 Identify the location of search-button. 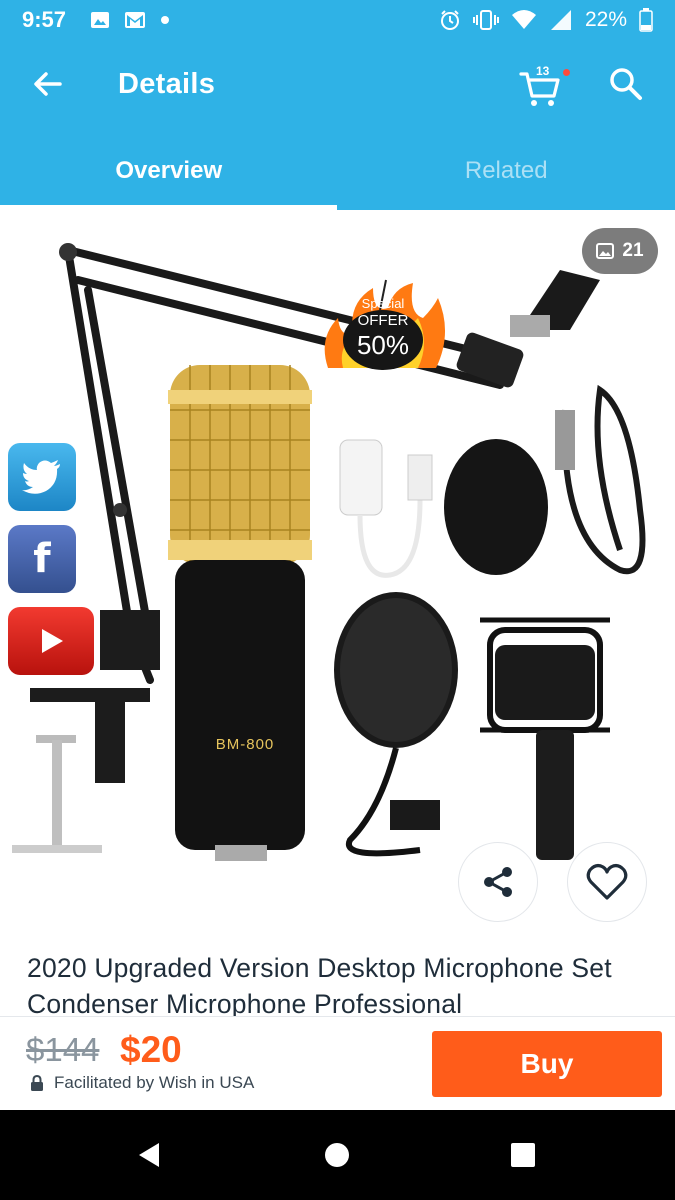
(628, 86).